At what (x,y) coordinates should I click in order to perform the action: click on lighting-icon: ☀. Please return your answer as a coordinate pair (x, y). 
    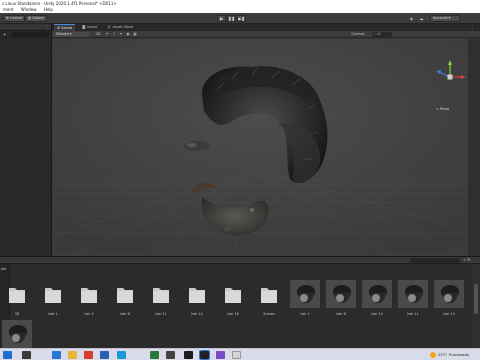
    Looking at the image, I should click on (107, 34).